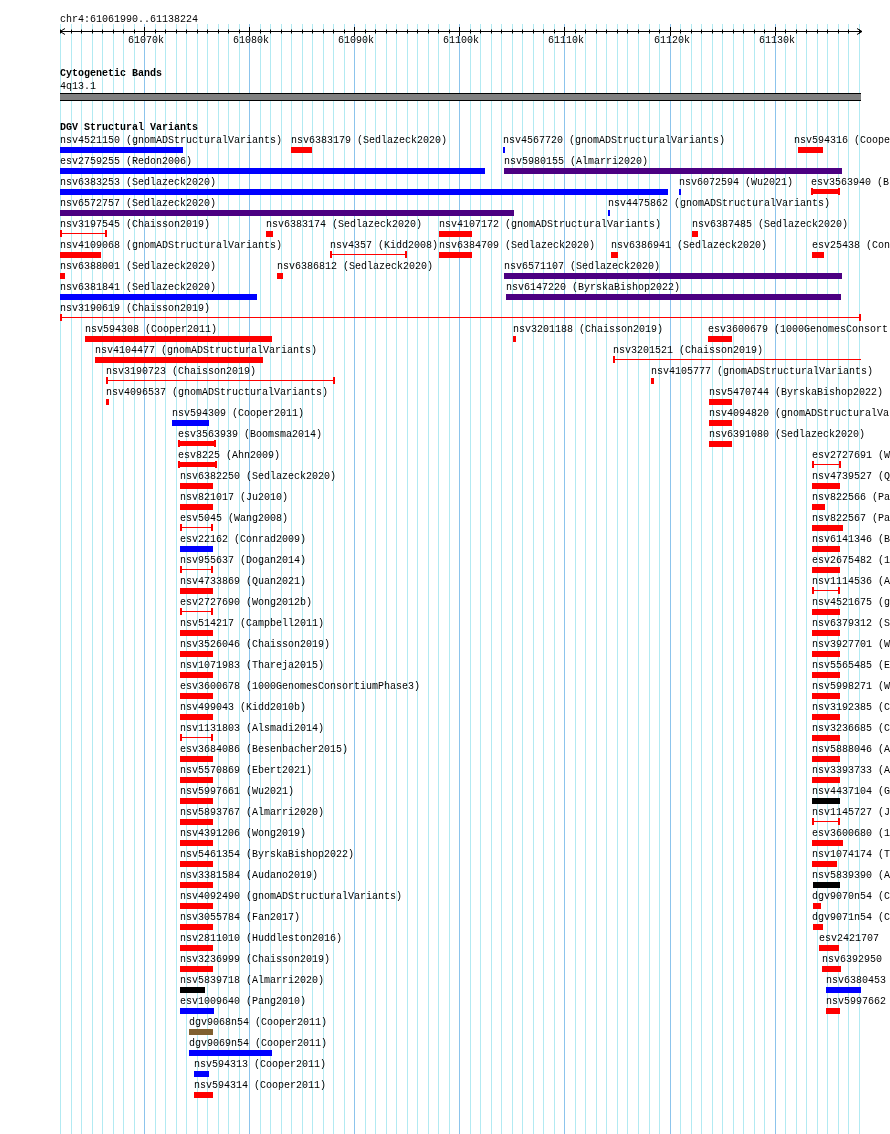 This screenshot has height=1134, width=890. What do you see at coordinates (852, 959) in the screenshot?
I see `variant-label: nsv6392950` at bounding box center [852, 959].